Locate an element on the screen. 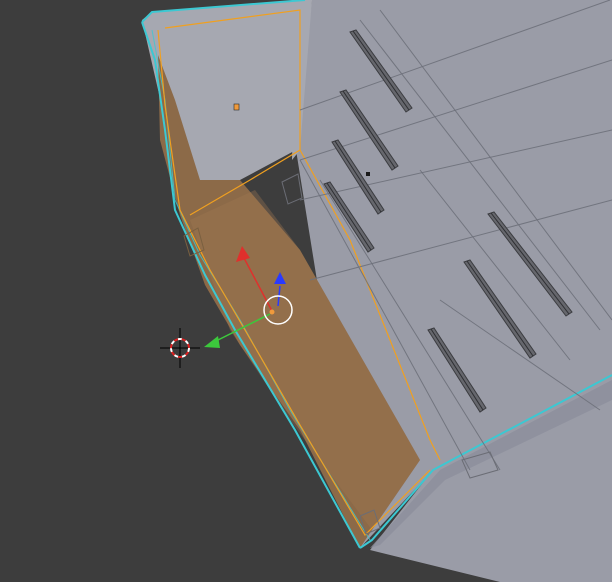  gizmo-y-arrow is located at coordinates (212, 342).